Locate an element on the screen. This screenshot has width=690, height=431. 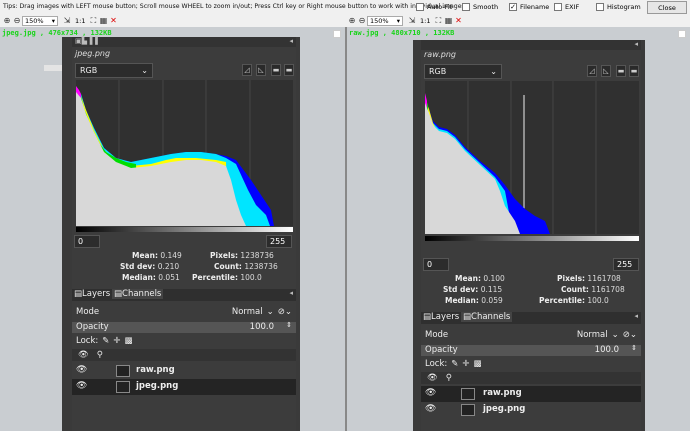
histogram-box is located at coordinates (600, 7).